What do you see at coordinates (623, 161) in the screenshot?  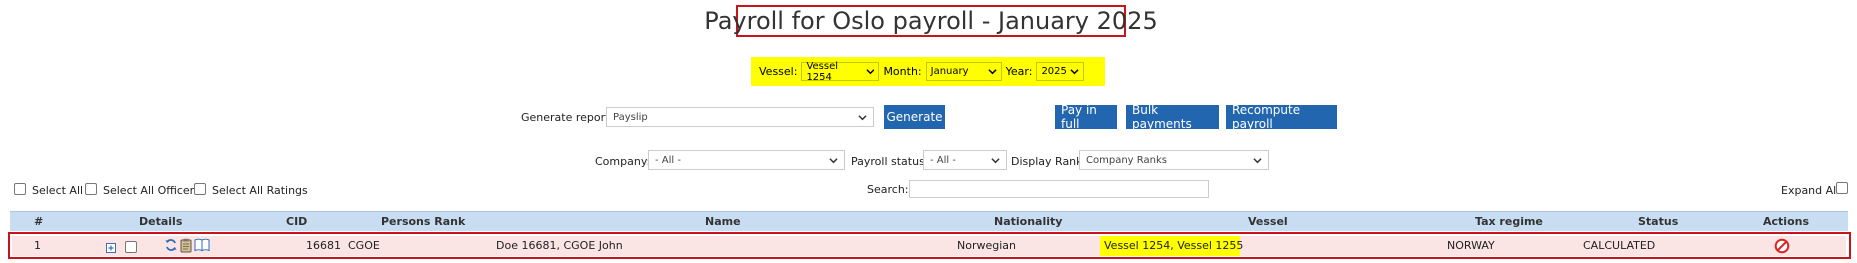 I see `company-label: Company:` at bounding box center [623, 161].